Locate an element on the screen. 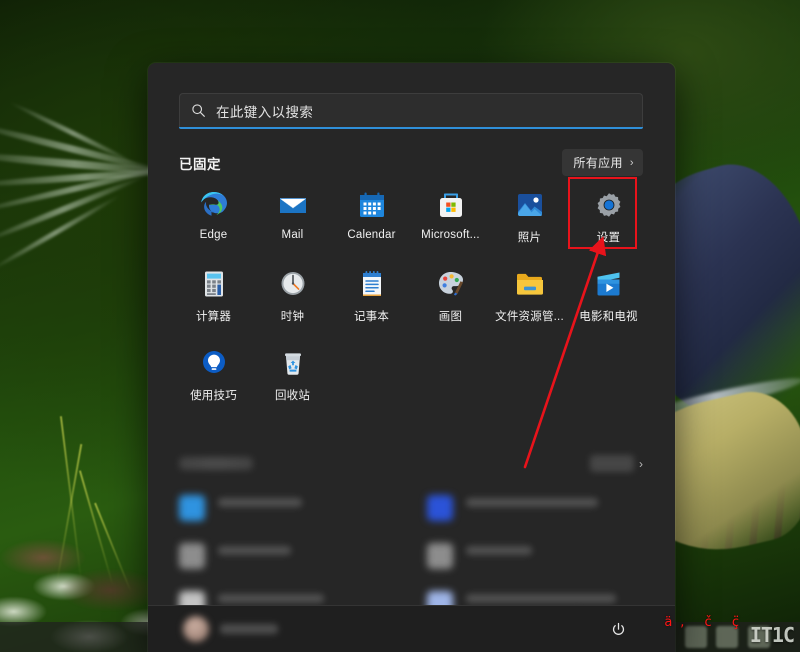 This screenshot has width=800, height=652. app-tile-movies-tv: 电影和电视 is located at coordinates (608, 294).